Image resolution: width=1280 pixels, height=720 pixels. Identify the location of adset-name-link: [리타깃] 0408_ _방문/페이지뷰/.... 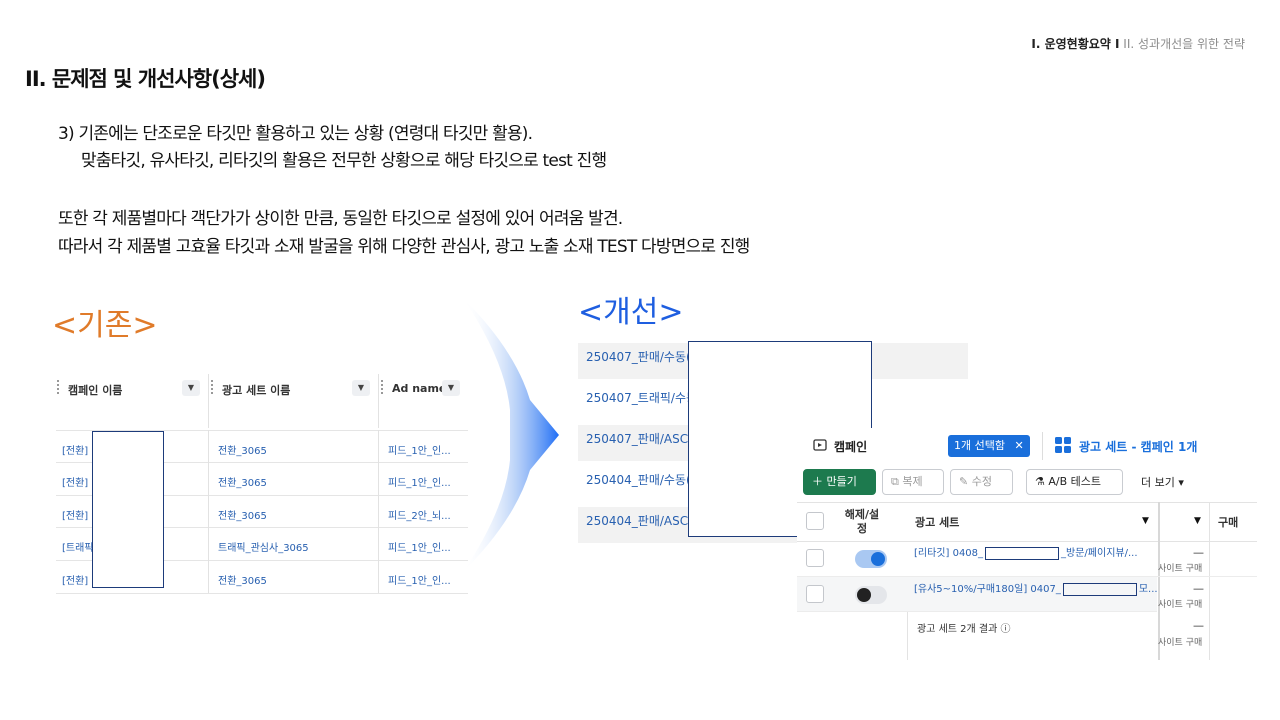
(1026, 552).